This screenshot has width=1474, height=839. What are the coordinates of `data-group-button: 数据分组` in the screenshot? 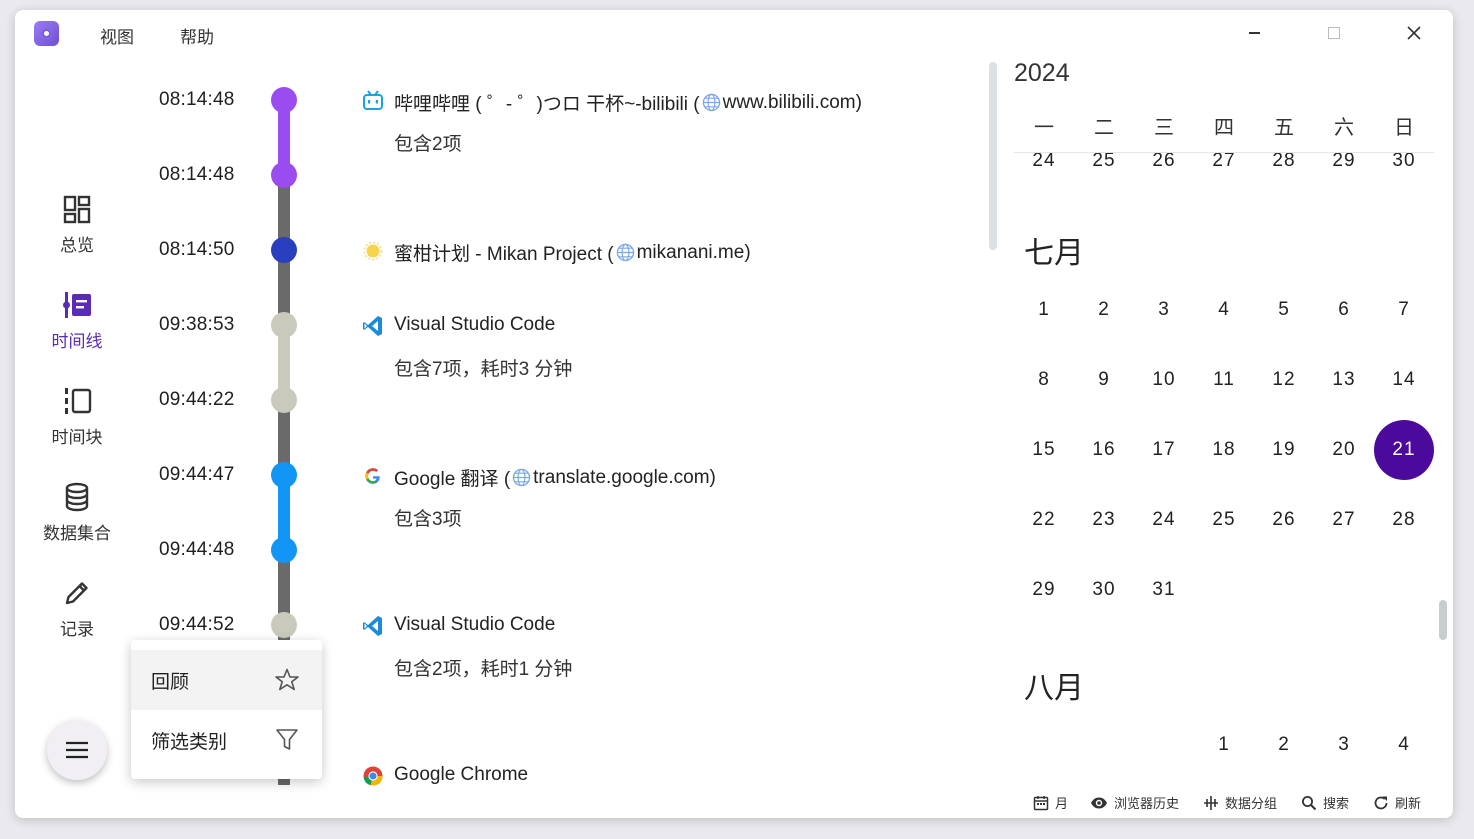 It's located at (1240, 802).